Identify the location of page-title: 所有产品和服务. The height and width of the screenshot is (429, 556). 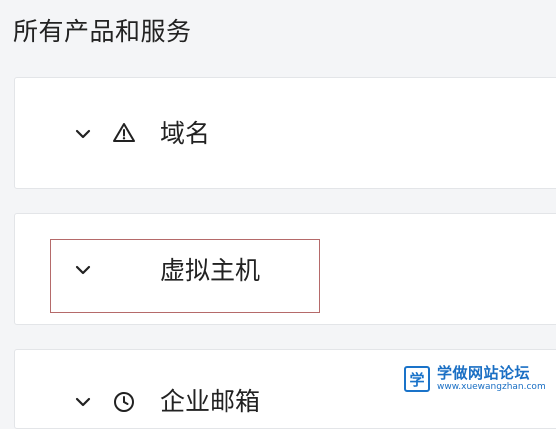
(102, 31).